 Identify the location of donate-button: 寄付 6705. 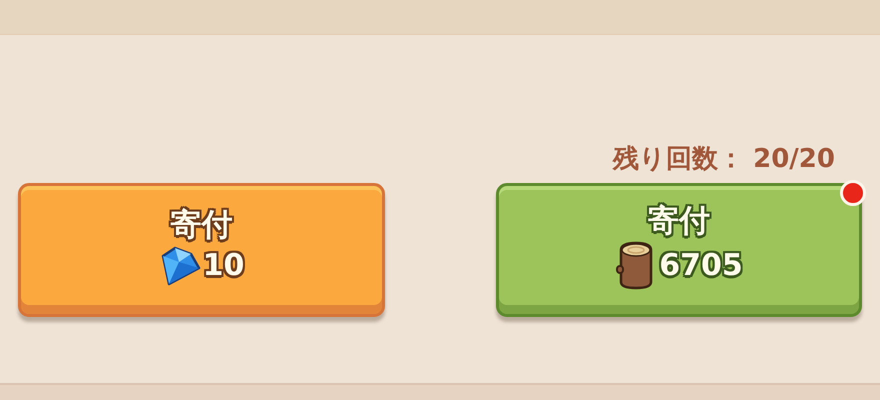
(679, 250).